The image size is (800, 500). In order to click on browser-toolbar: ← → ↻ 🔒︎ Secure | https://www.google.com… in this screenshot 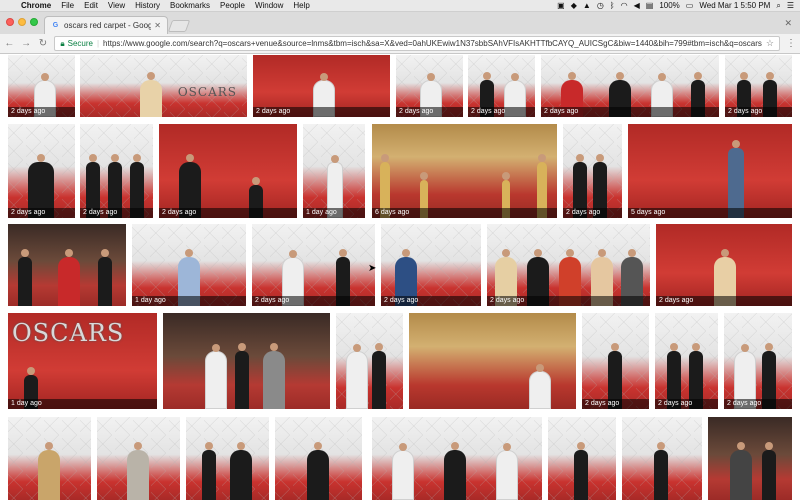, I will do `click(400, 44)`.